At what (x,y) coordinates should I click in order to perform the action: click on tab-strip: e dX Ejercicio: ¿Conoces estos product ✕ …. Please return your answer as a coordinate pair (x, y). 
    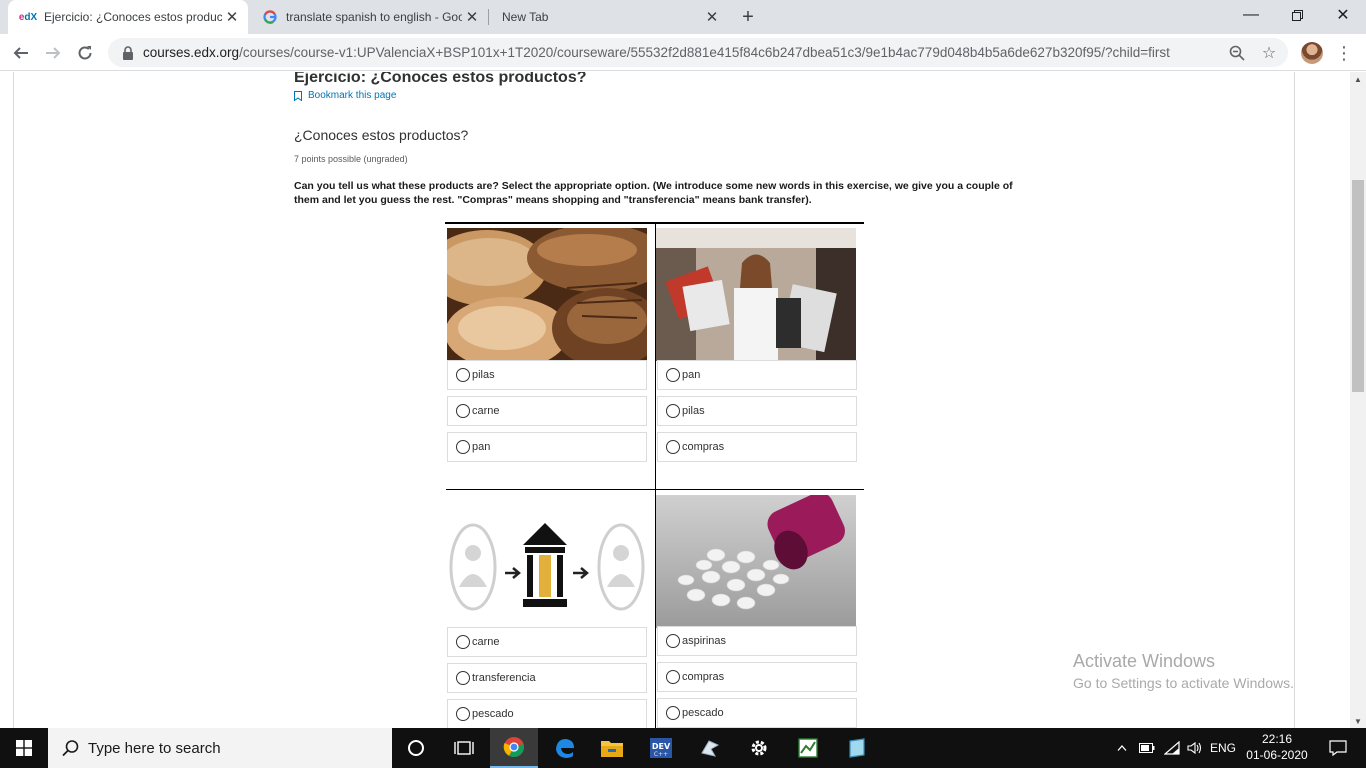
    Looking at the image, I should click on (683, 17).